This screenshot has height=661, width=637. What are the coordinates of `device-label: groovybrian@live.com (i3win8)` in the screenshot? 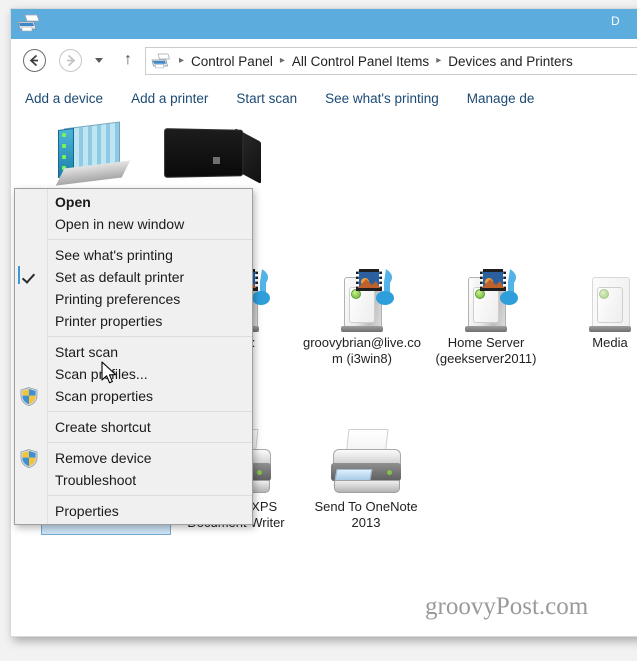 It's located at (362, 350).